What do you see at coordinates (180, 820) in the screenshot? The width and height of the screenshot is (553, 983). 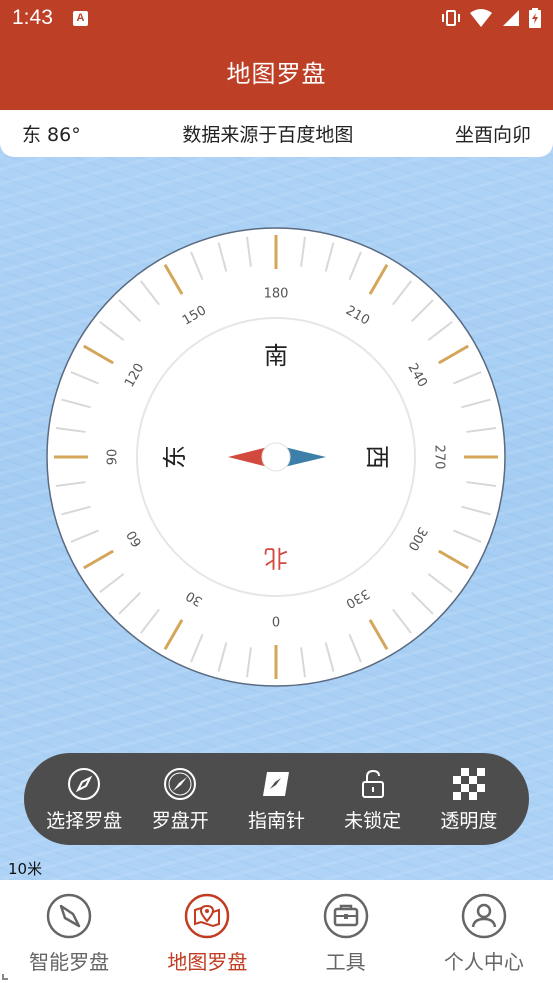 I see `compass-open-label: 罗盘开` at bounding box center [180, 820].